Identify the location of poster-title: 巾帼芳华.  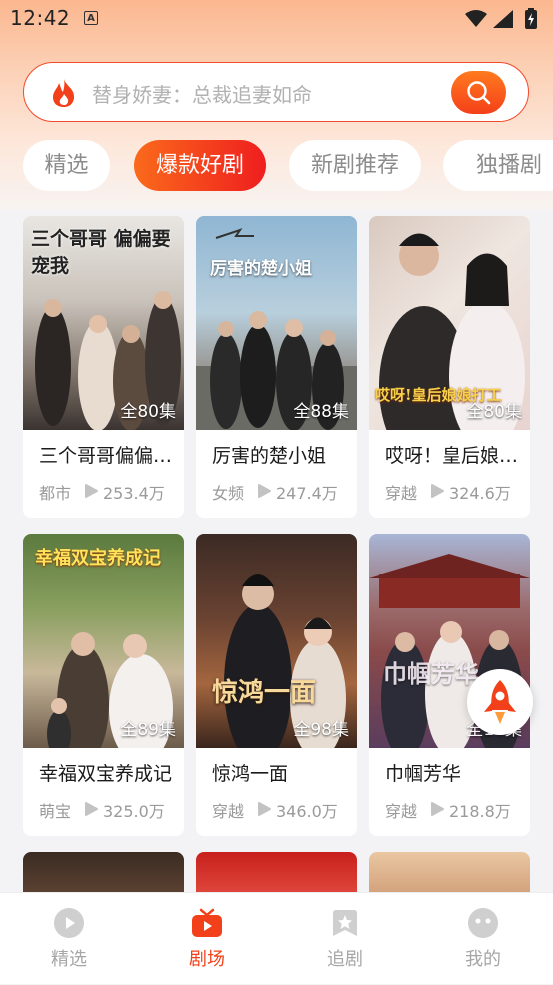
(431, 673).